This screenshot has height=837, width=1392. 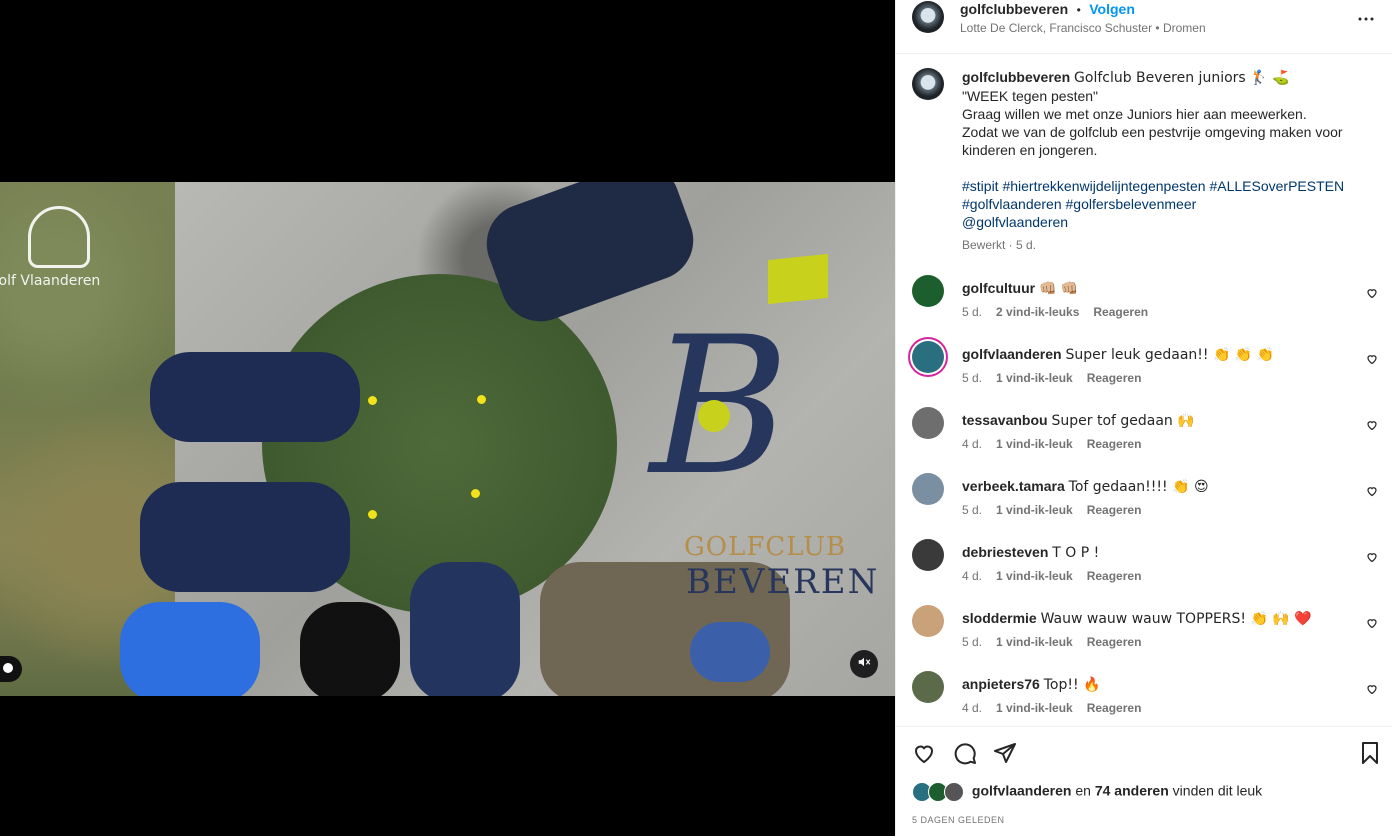 What do you see at coordinates (1037, 312) in the screenshot?
I see `comment-likes: 2 vind-ik-leuks` at bounding box center [1037, 312].